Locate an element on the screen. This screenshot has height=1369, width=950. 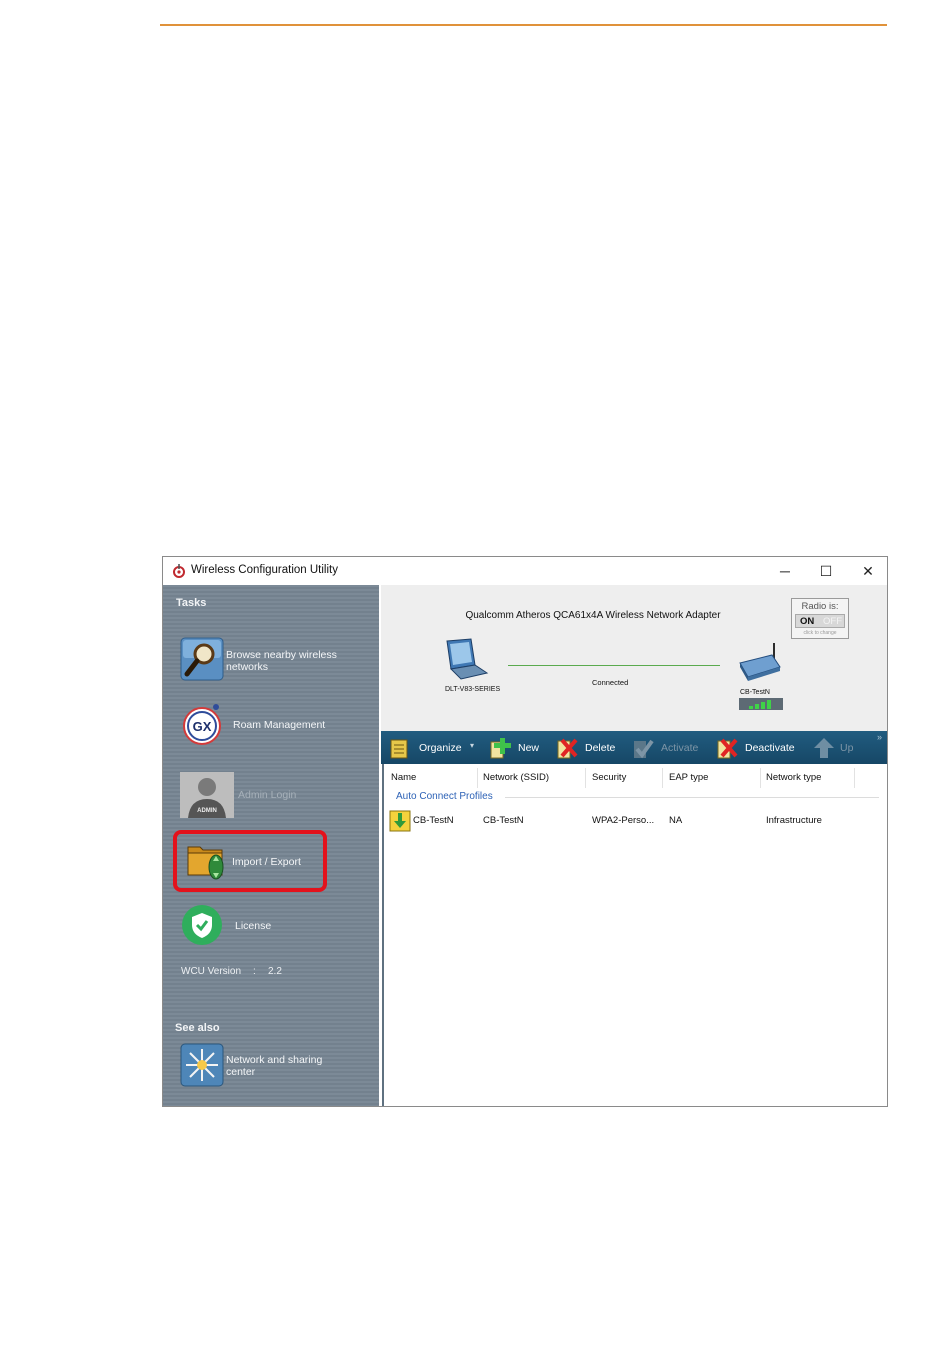
new-plus-icon is located at coordinates (500, 748).